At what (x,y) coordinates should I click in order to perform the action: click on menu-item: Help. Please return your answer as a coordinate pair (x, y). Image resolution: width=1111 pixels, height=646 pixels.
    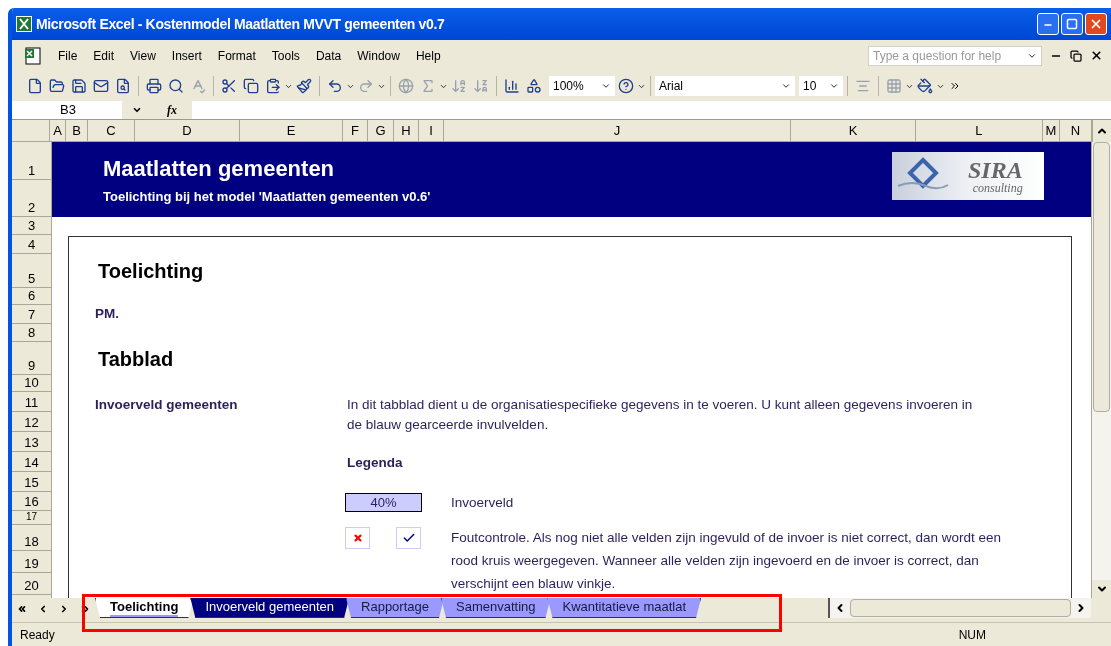
    Looking at the image, I should click on (428, 55).